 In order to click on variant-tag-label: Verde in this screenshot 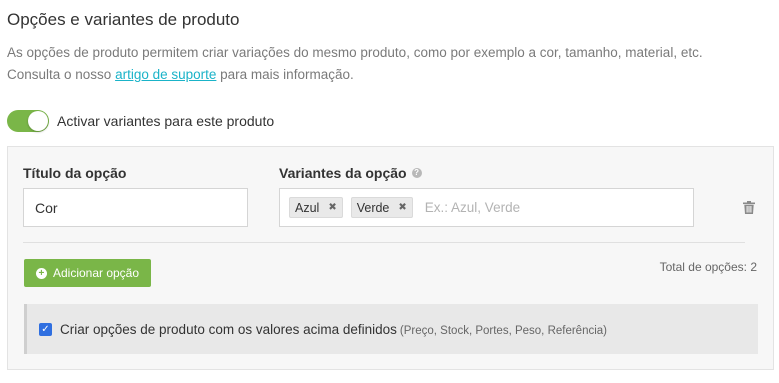, I will do `click(373, 207)`.